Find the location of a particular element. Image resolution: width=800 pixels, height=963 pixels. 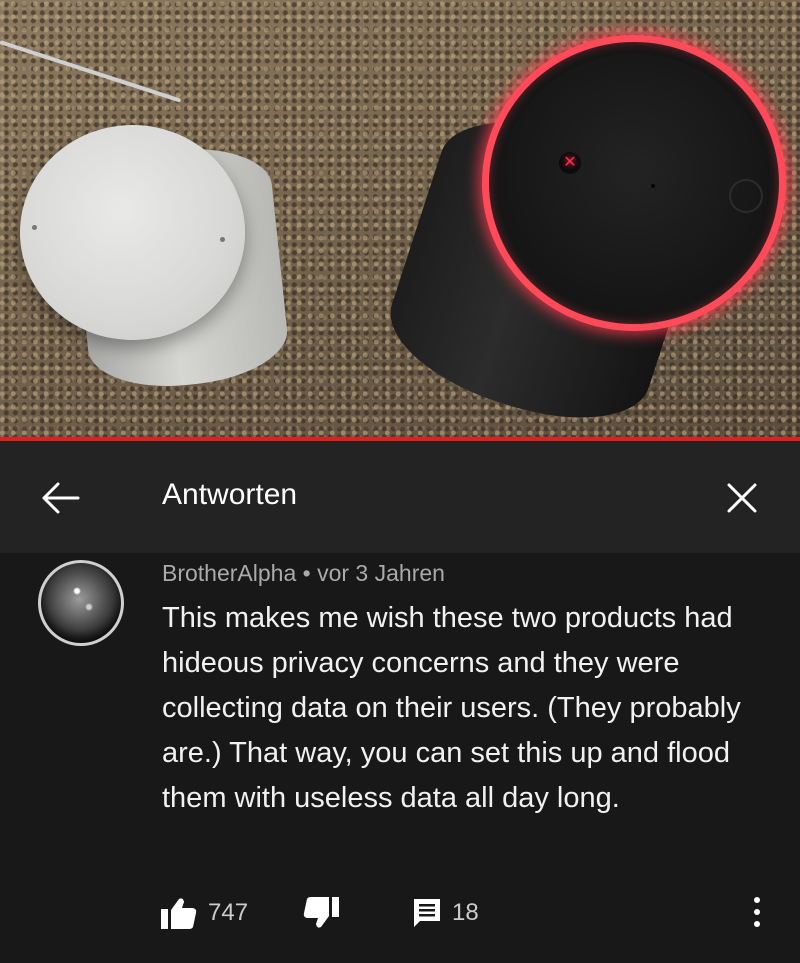

more-options-button is located at coordinates (757, 912).